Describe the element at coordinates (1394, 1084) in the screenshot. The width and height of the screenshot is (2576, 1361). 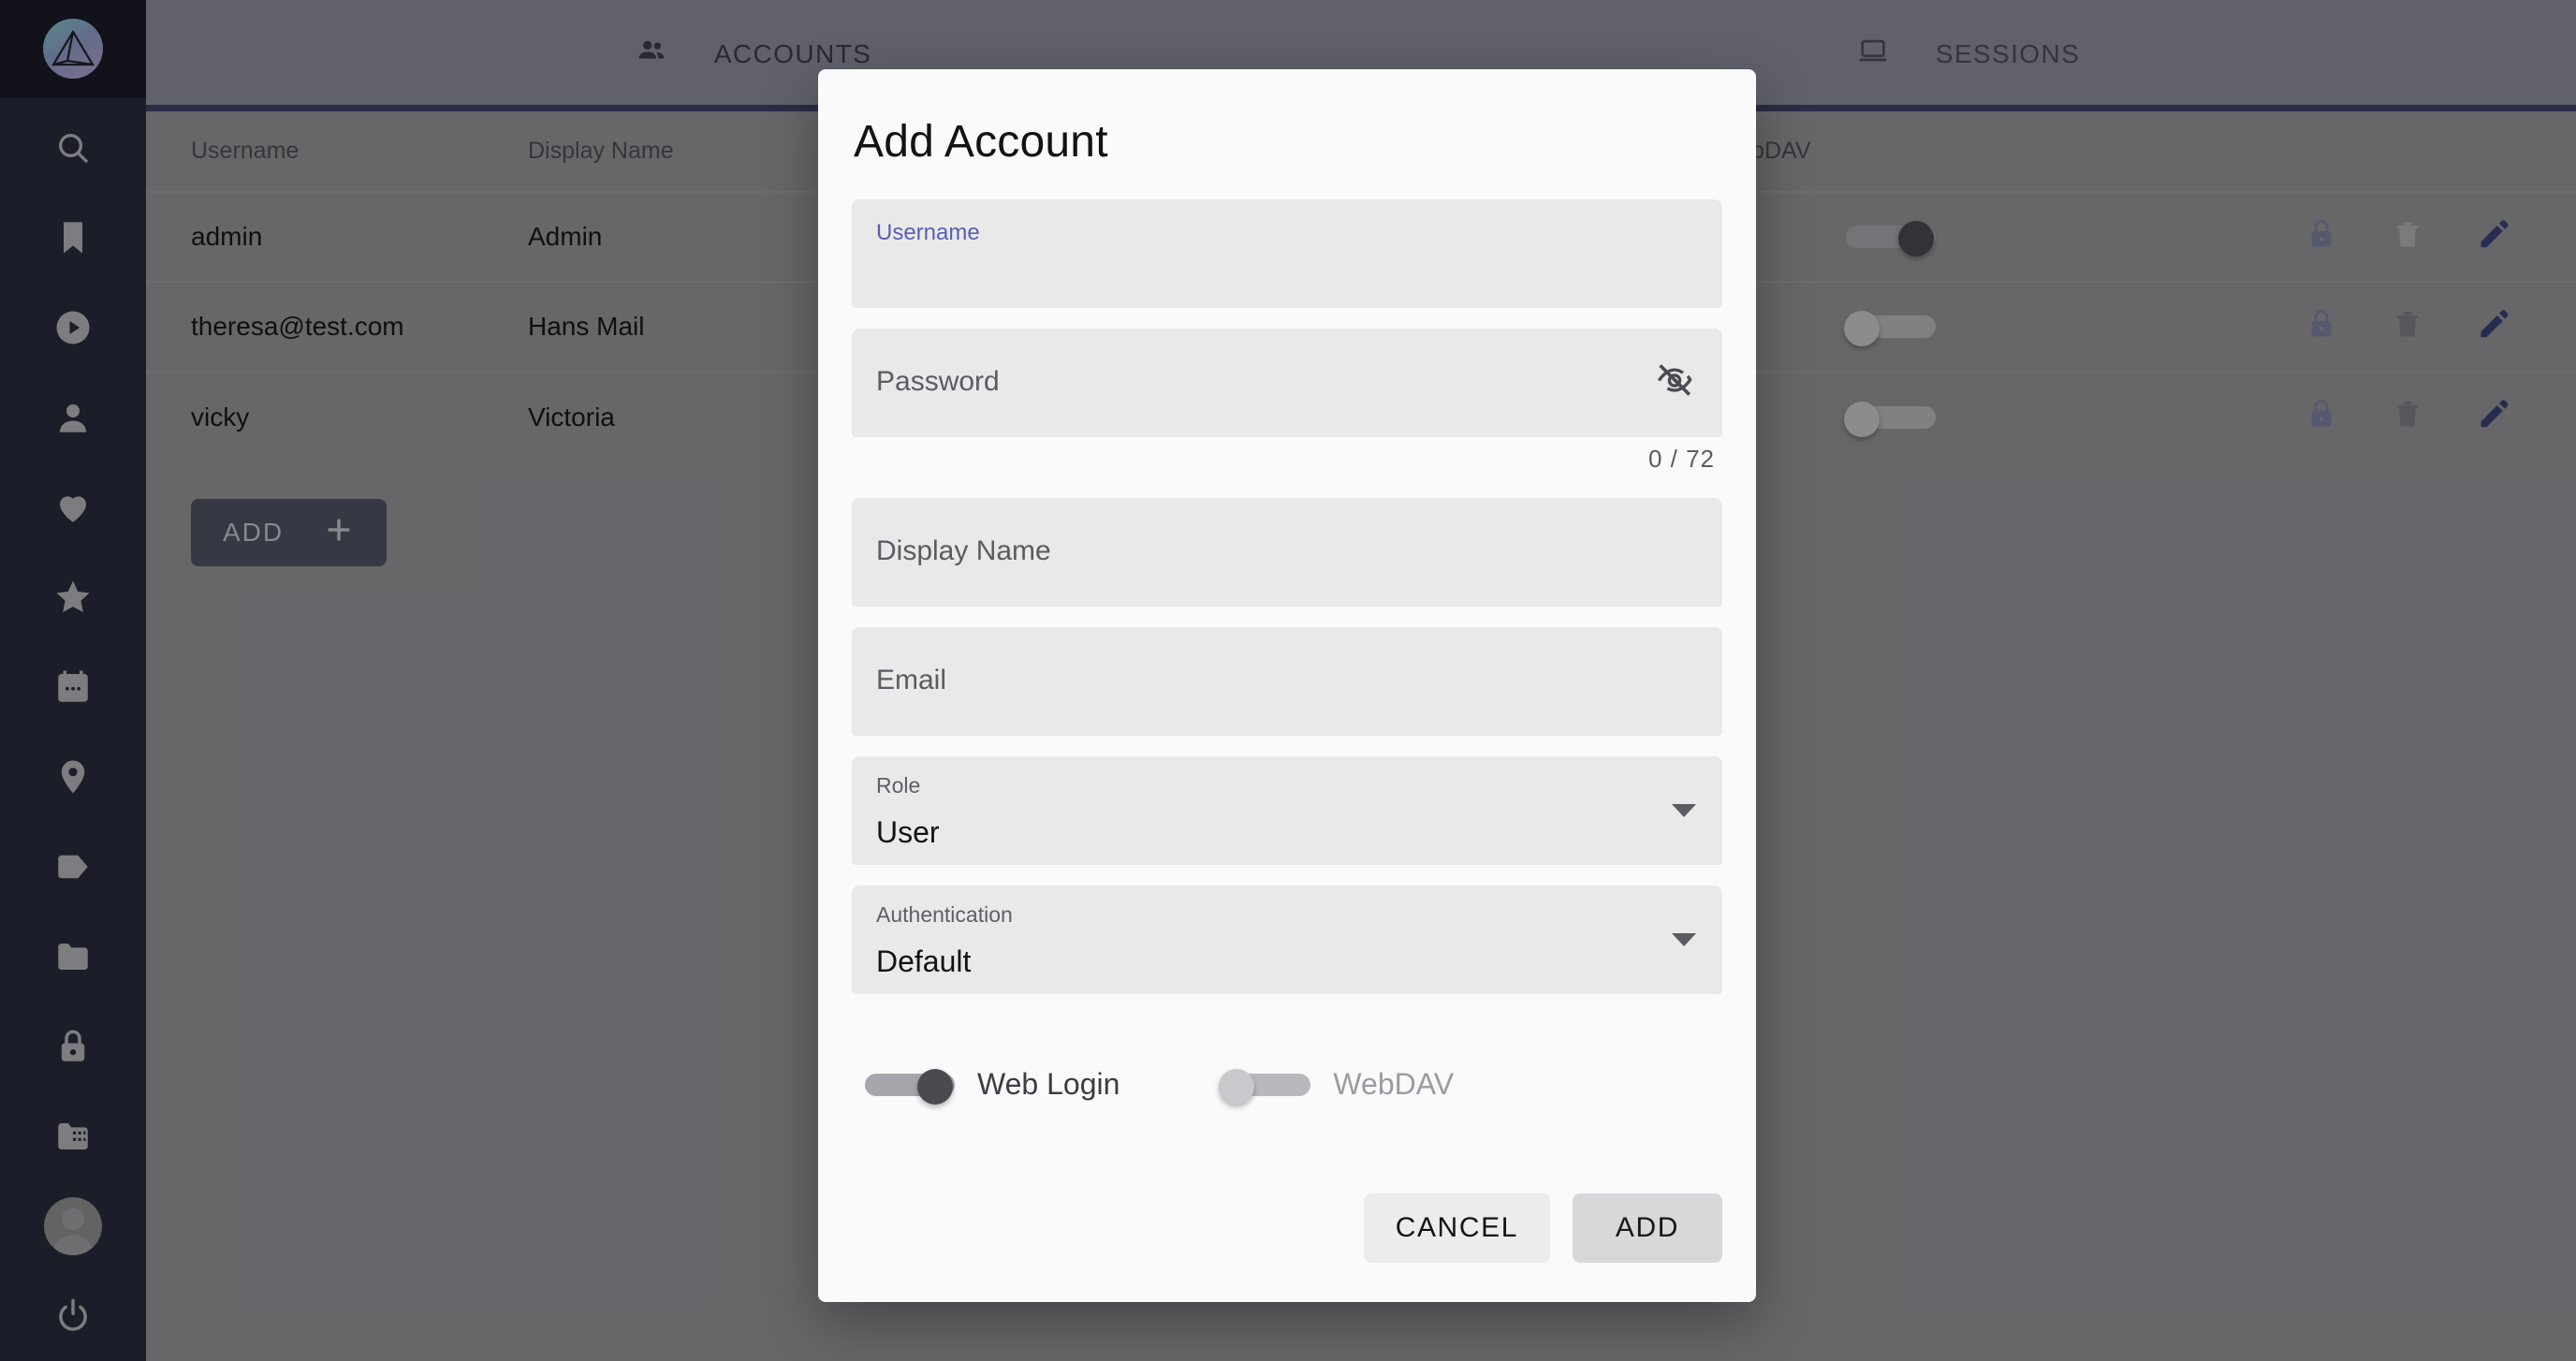
I see `webdav-label: WebDAV` at that location.